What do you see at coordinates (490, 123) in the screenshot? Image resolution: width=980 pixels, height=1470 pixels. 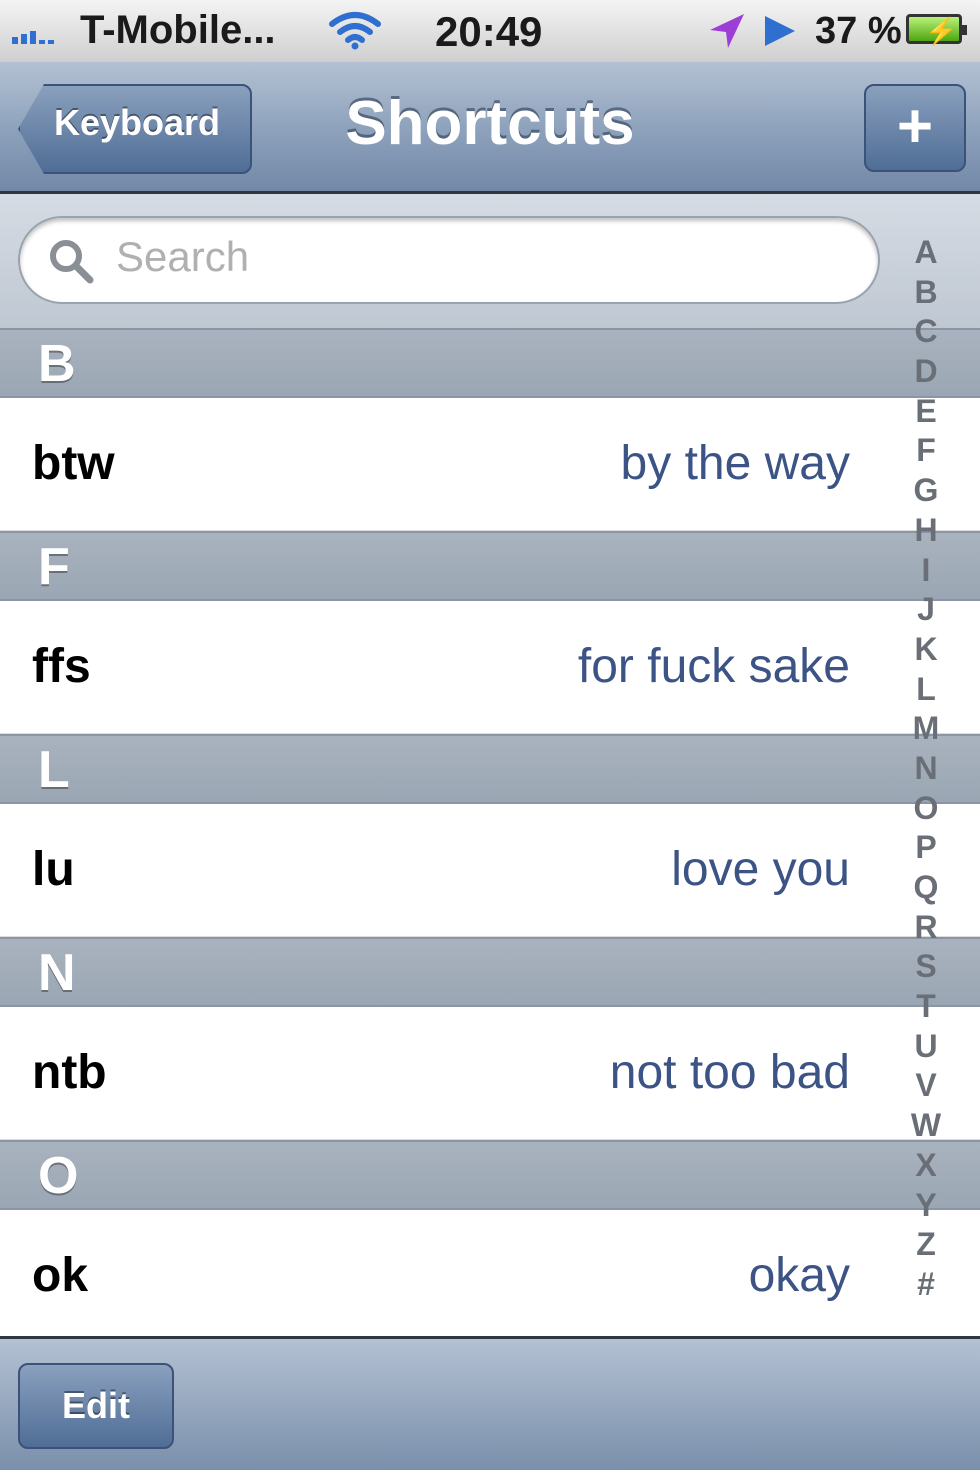 I see `page-title: Shortcuts` at bounding box center [490, 123].